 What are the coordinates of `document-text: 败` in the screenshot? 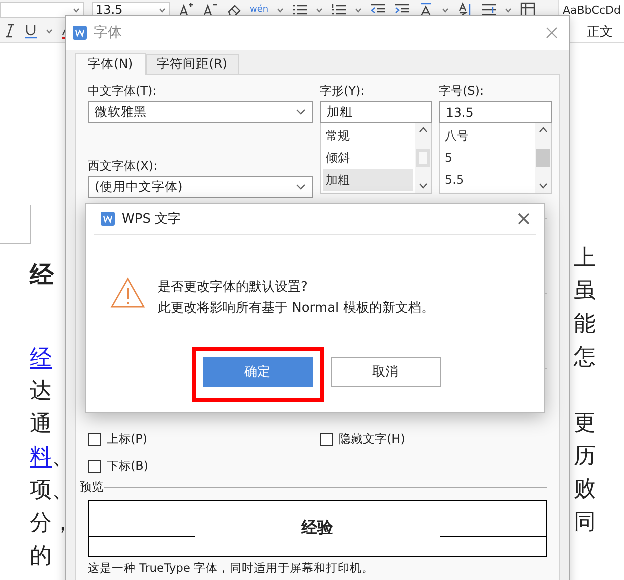 It's located at (585, 490).